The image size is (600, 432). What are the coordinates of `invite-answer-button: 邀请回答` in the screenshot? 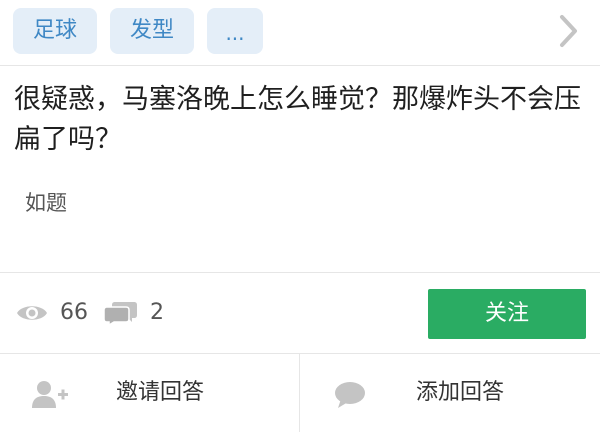 It's located at (149, 393).